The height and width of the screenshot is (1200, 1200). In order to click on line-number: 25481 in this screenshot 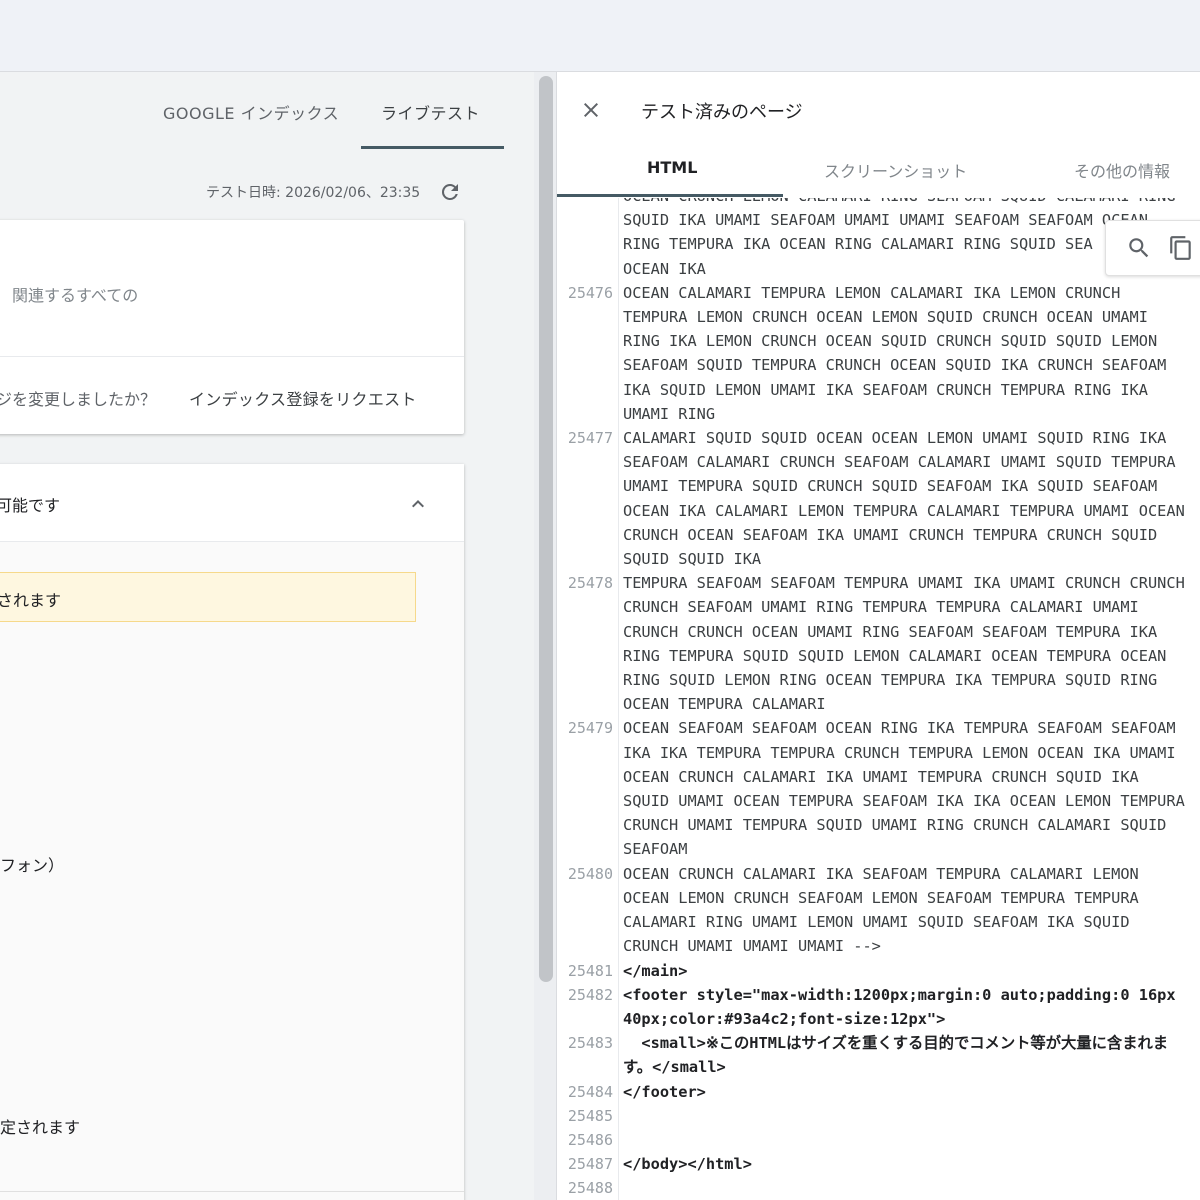, I will do `click(590, 970)`.